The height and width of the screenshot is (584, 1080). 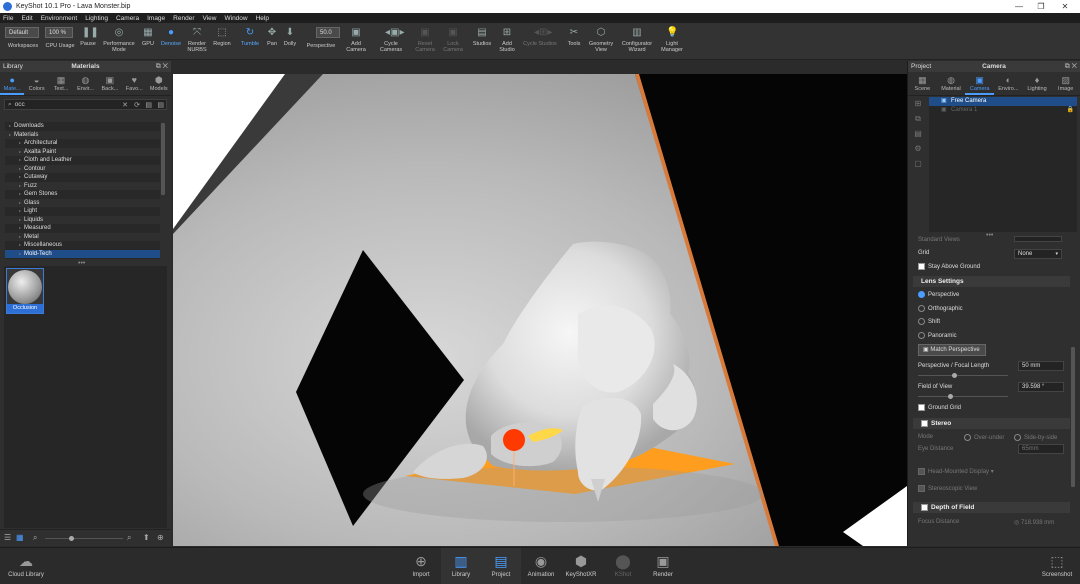 What do you see at coordinates (356, 41) in the screenshot?
I see `add-camera-button: ▣ Add Camera` at bounding box center [356, 41].